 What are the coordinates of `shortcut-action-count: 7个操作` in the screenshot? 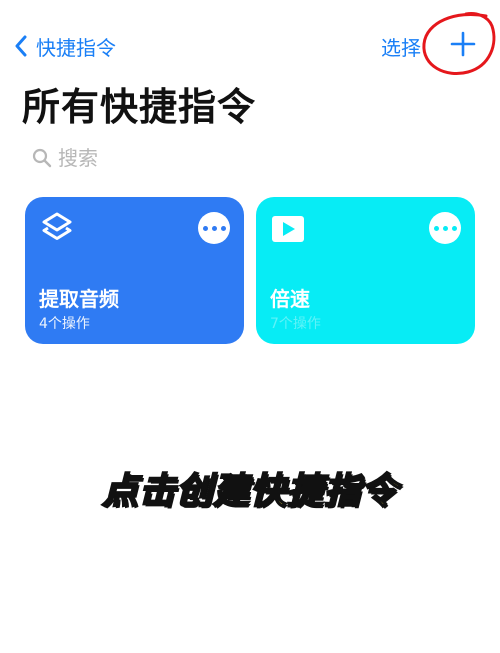 It's located at (295, 324).